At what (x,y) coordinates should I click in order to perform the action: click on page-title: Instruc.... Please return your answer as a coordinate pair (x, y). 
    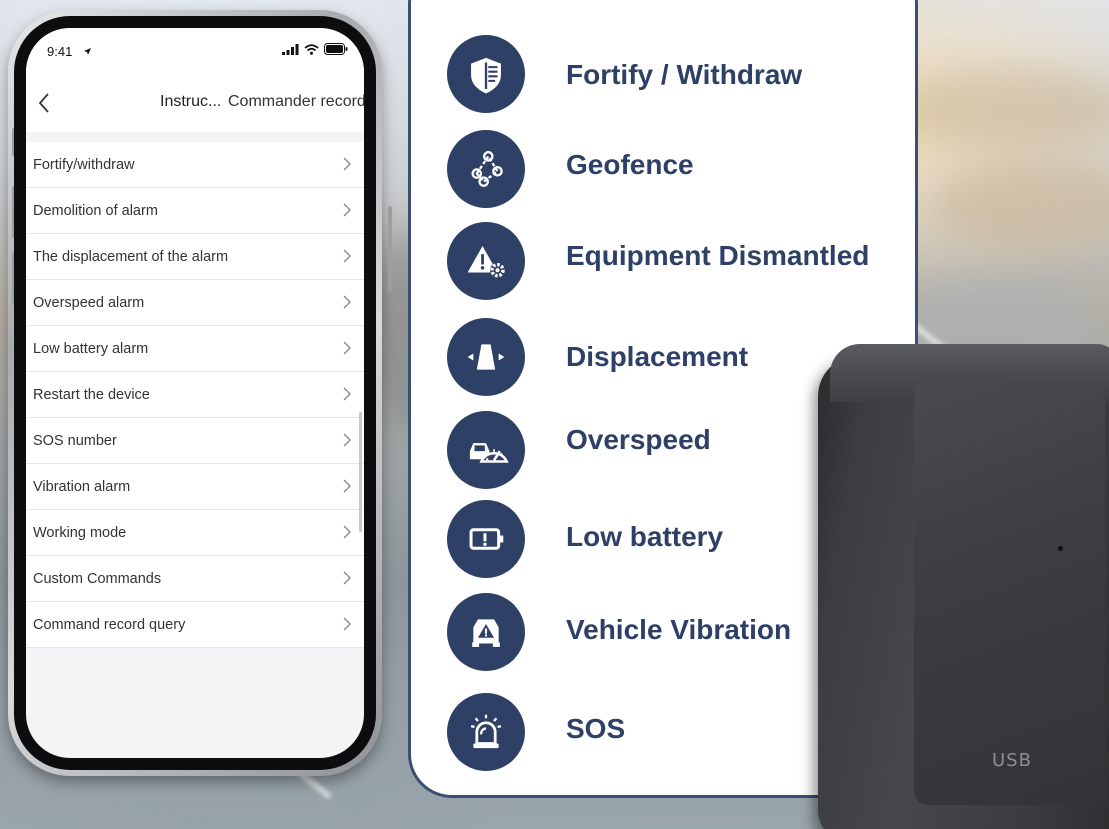
    Looking at the image, I should click on (191, 101).